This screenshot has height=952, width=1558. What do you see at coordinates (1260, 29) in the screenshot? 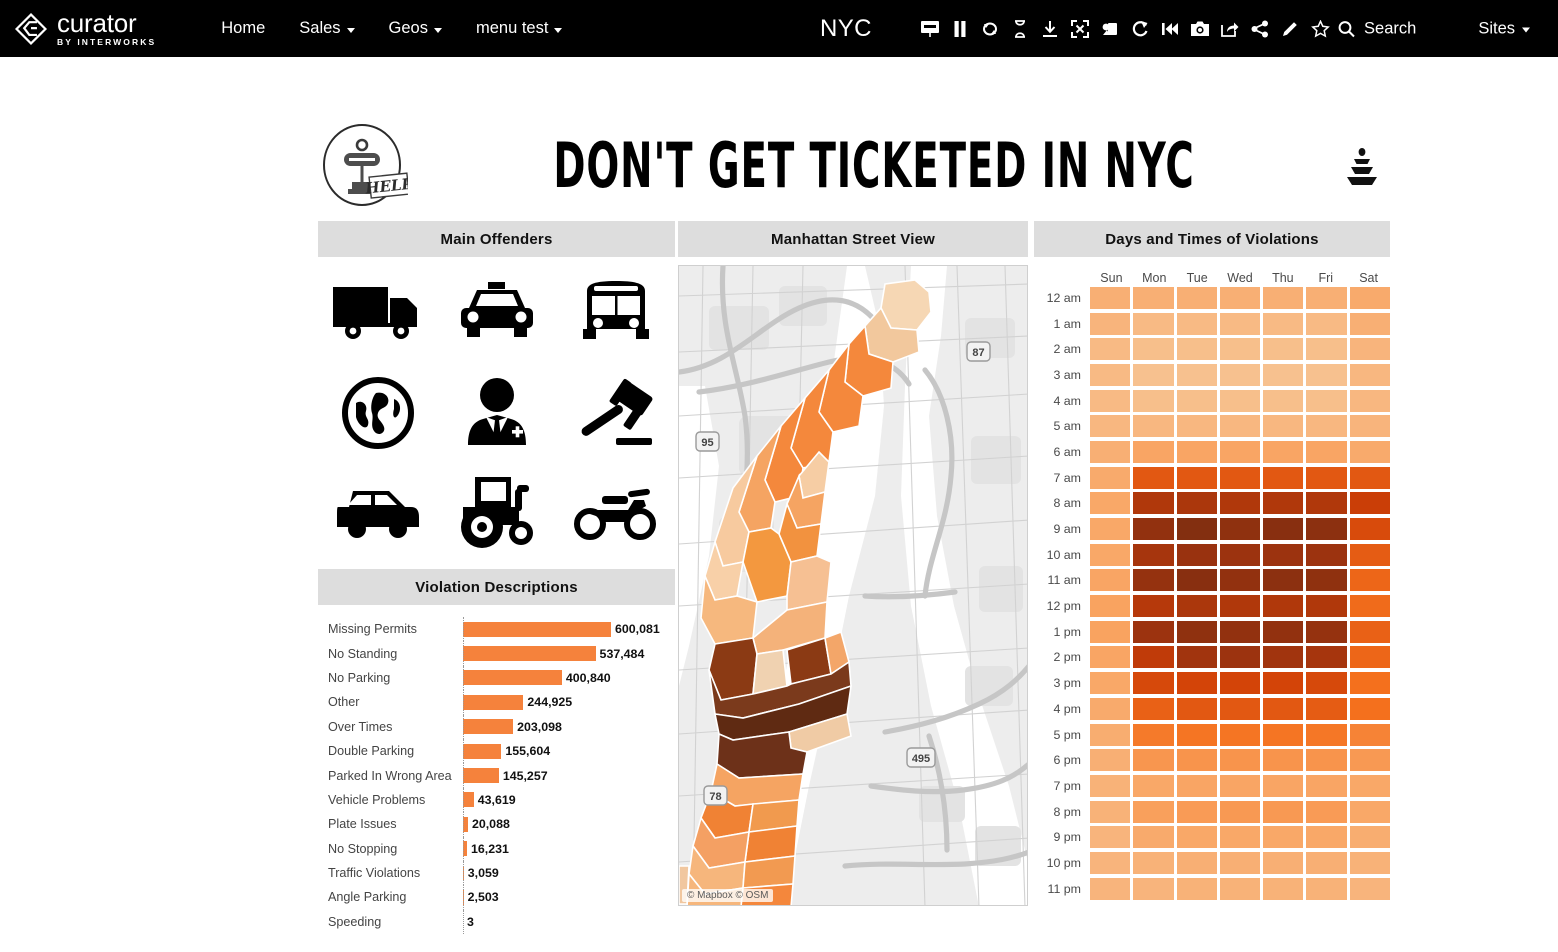
I see `share-icon` at bounding box center [1260, 29].